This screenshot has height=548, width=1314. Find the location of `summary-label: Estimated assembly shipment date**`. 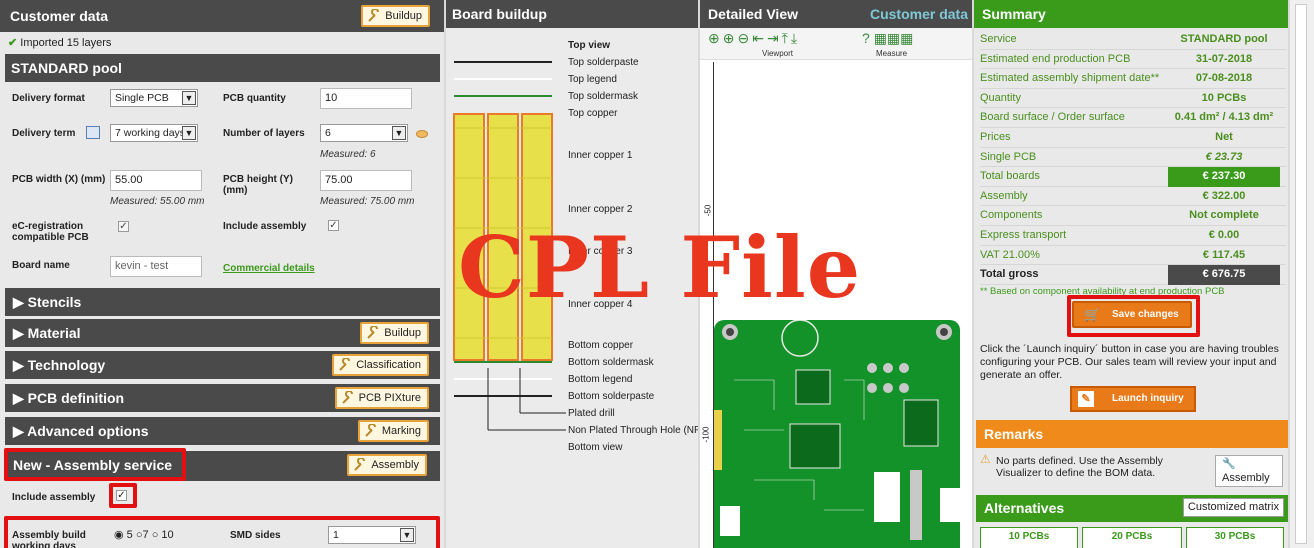

summary-label: Estimated assembly shipment date** is located at coordinates (1070, 78).